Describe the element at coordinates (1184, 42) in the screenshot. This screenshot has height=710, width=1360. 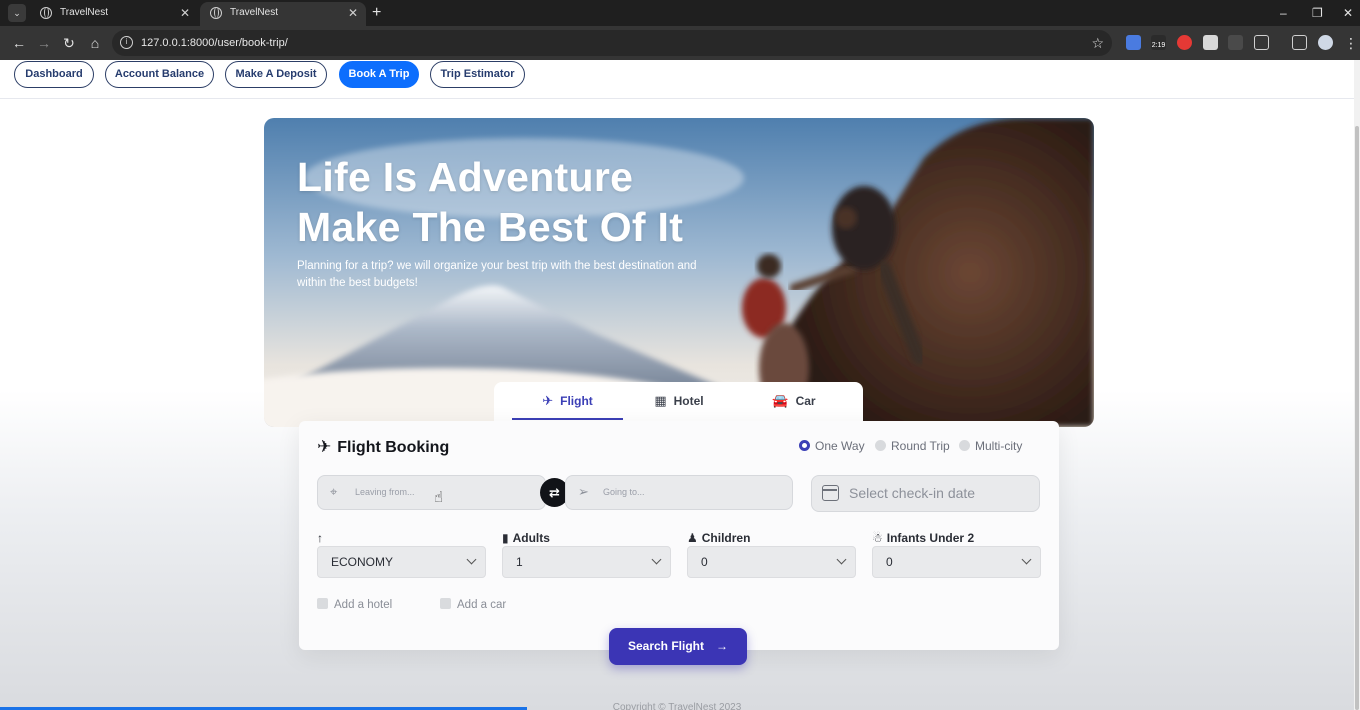
I see `record-extension-icon` at that location.